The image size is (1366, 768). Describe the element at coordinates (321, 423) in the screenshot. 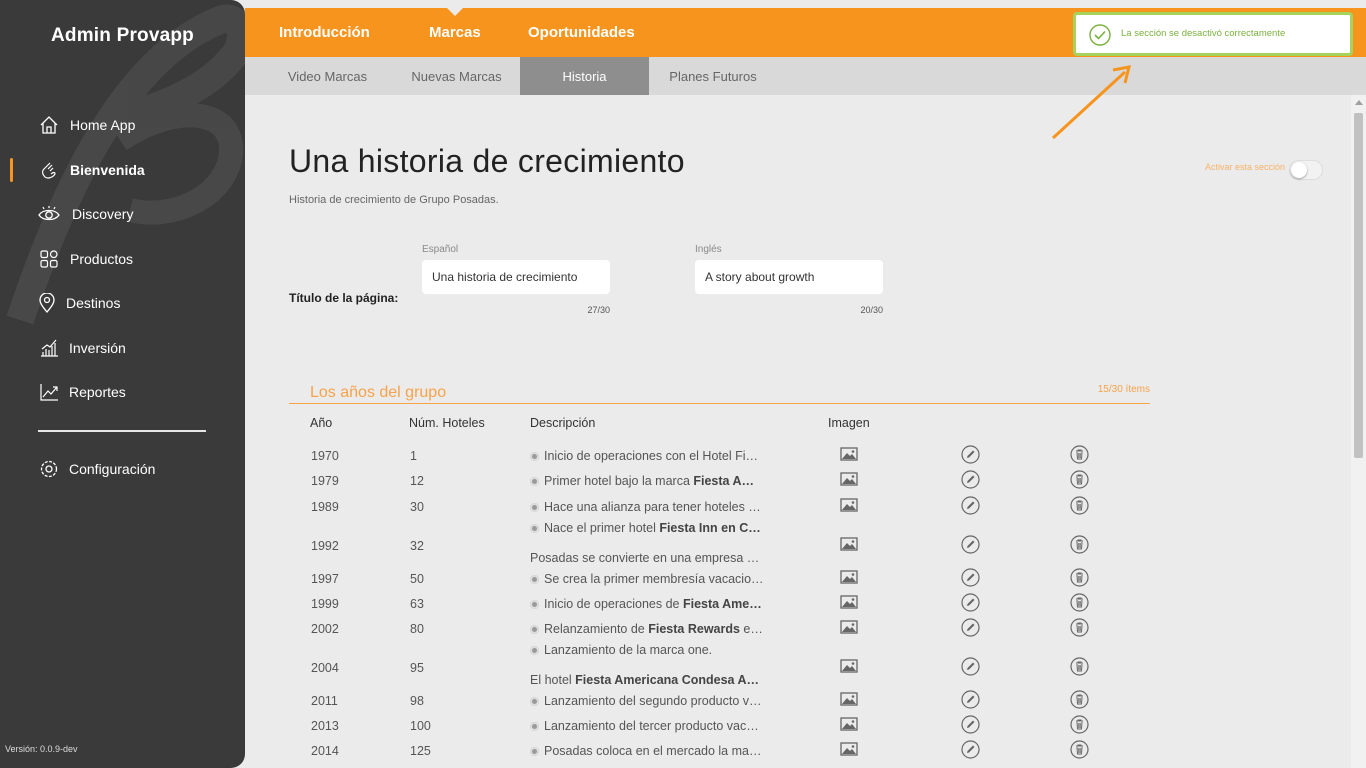

I see `col-header-year: Año` at that location.